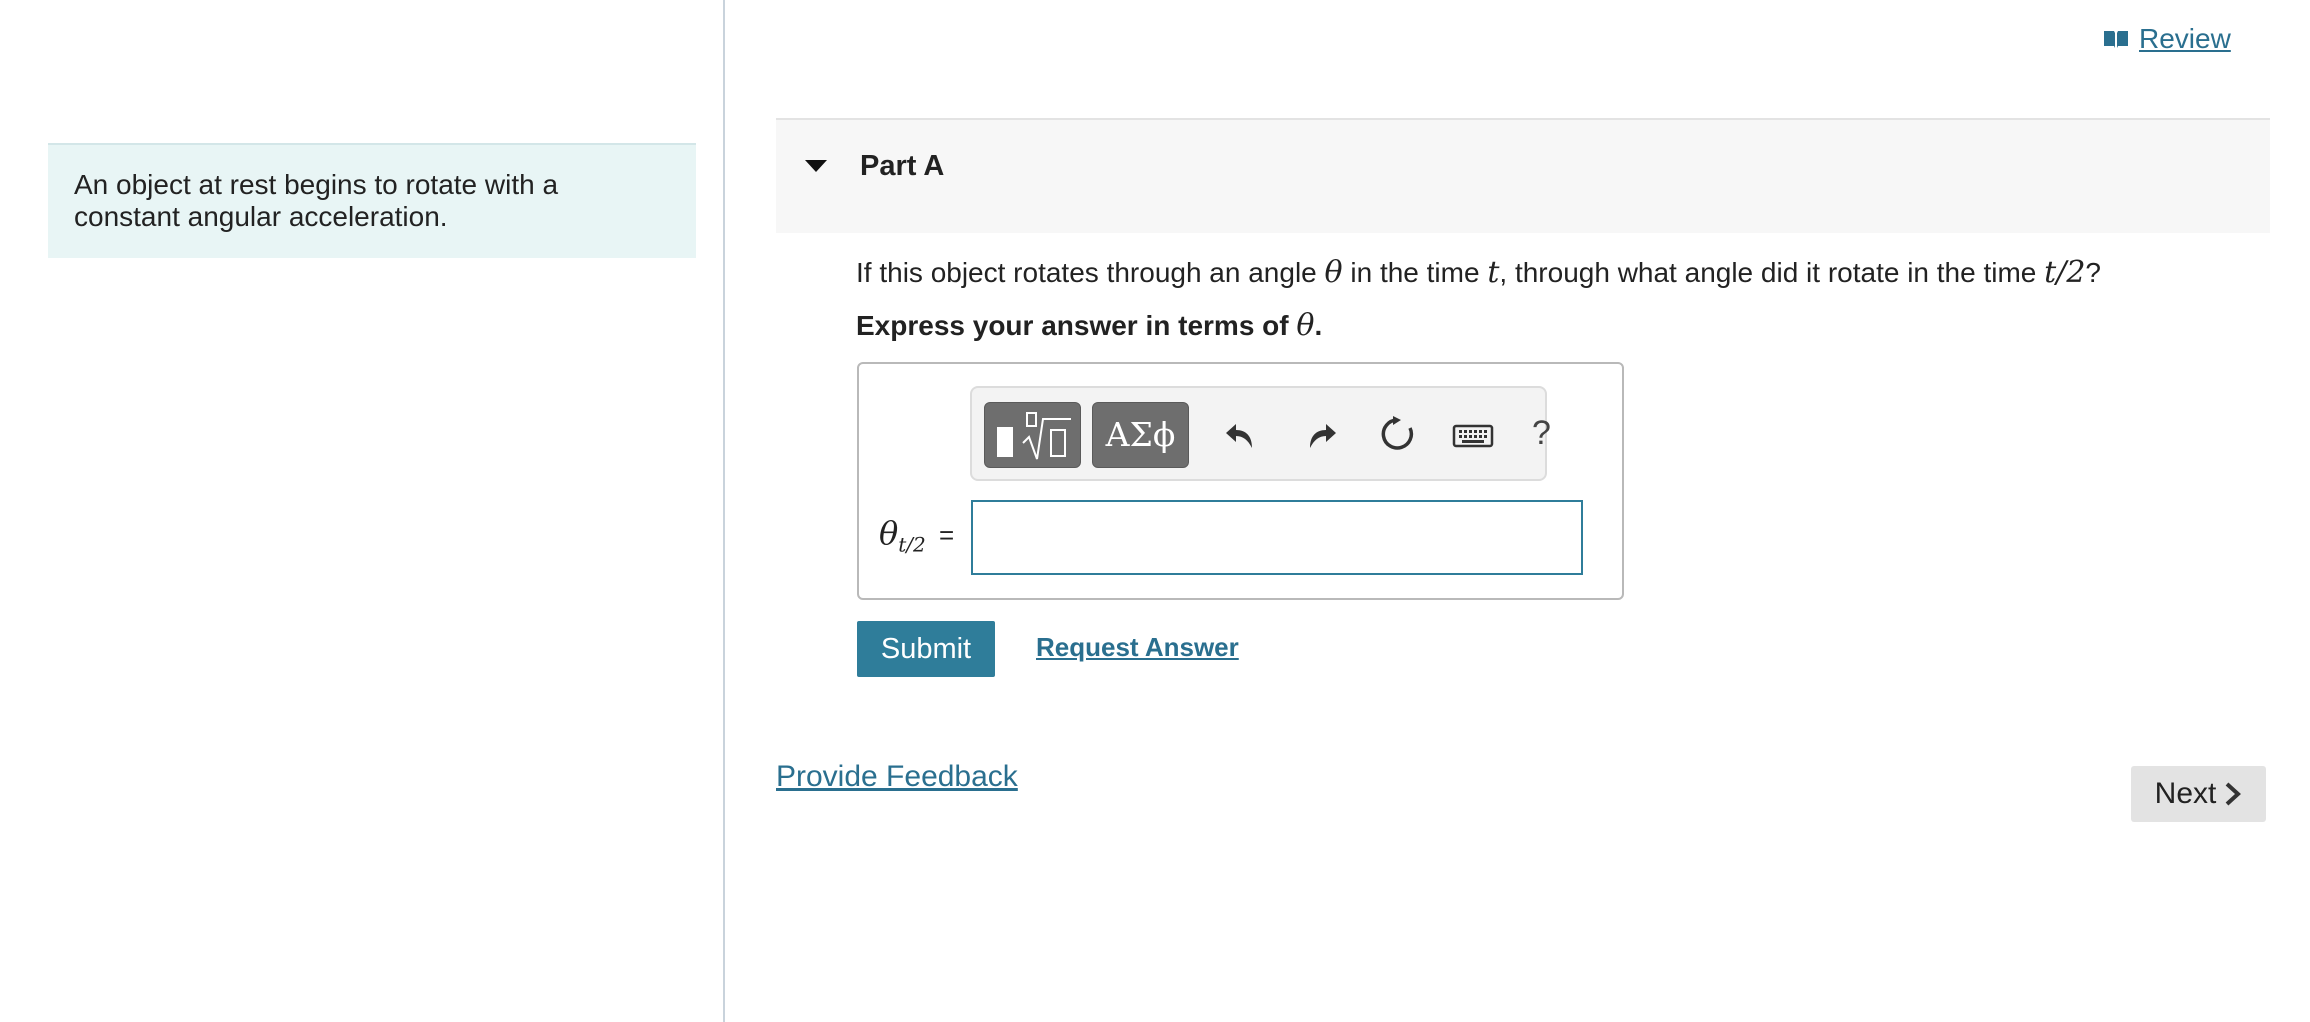 This screenshot has height=1022, width=2310. What do you see at coordinates (2233, 794) in the screenshot?
I see `chevron-right-icon` at bounding box center [2233, 794].